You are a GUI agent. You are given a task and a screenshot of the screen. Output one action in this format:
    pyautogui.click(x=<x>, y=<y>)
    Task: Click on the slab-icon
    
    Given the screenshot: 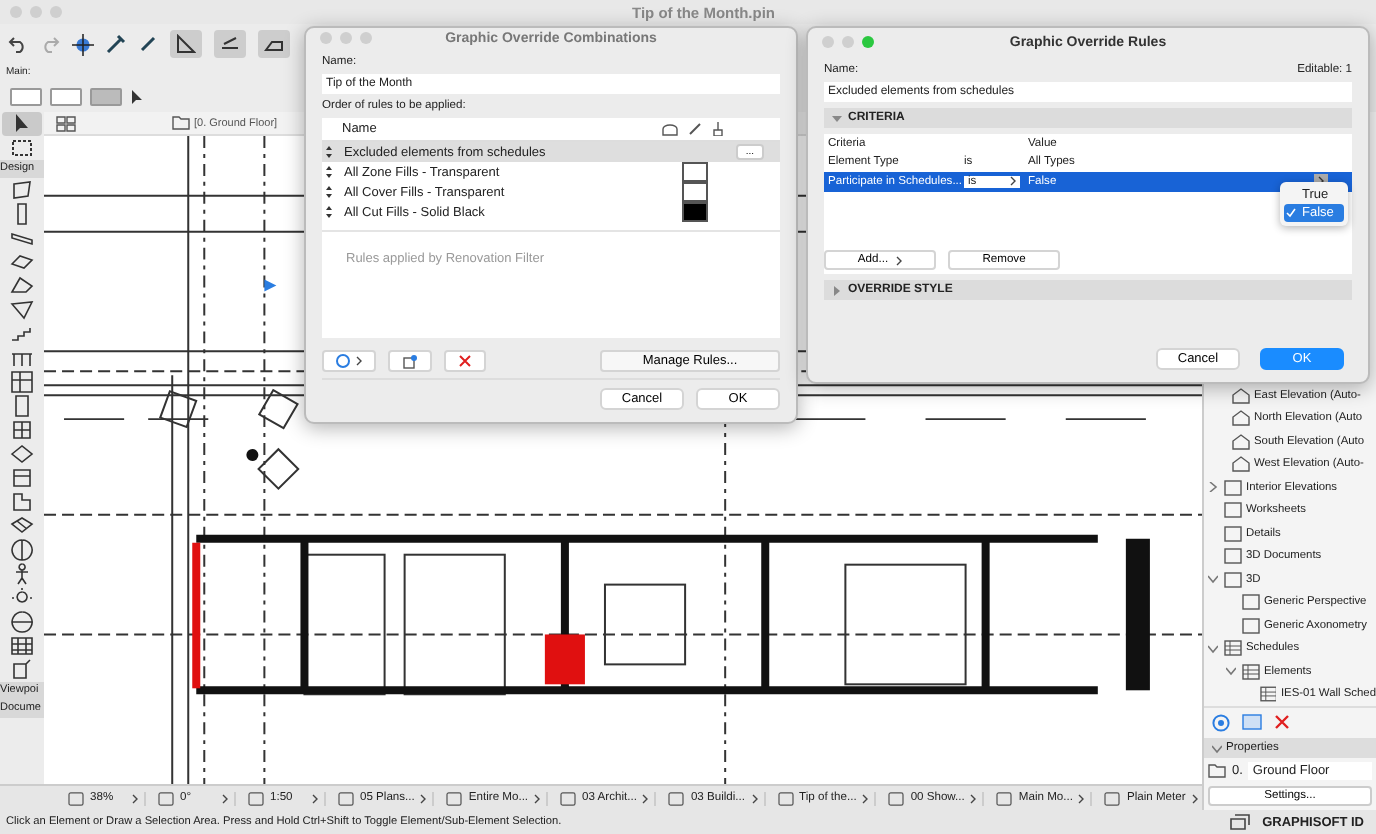 What is the action you would take?
    pyautogui.click(x=22, y=262)
    